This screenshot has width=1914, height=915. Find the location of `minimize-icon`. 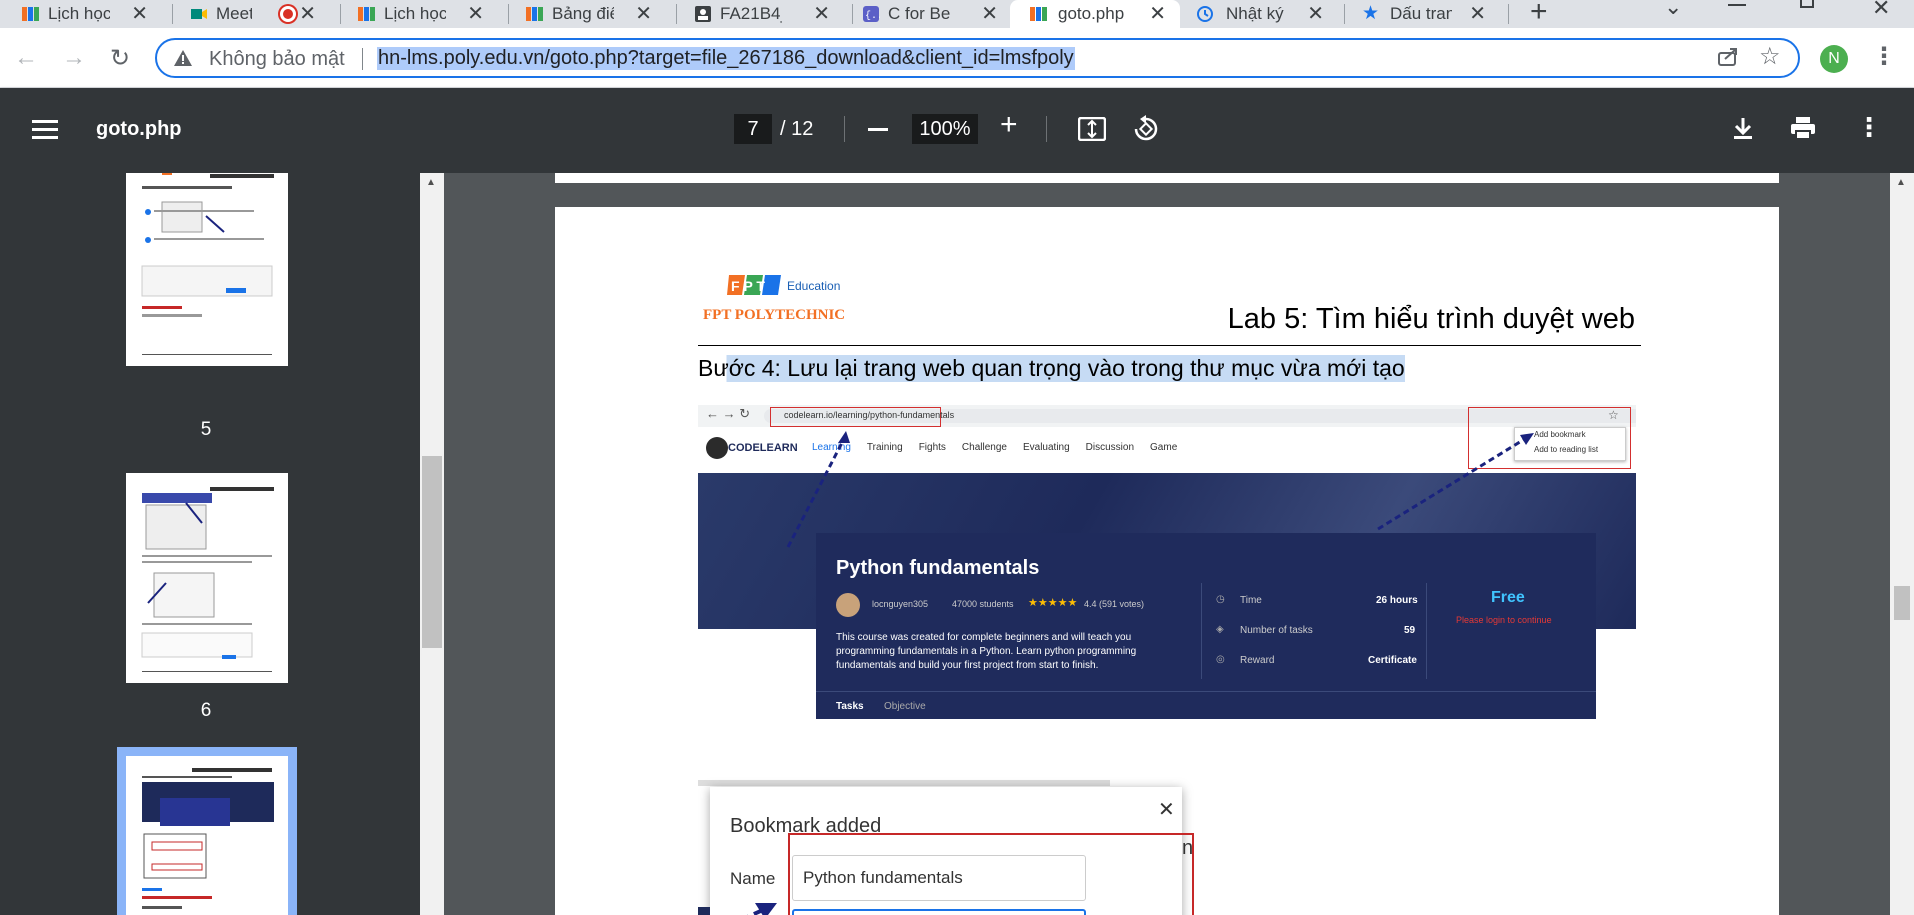

minimize-icon is located at coordinates (1737, 5).